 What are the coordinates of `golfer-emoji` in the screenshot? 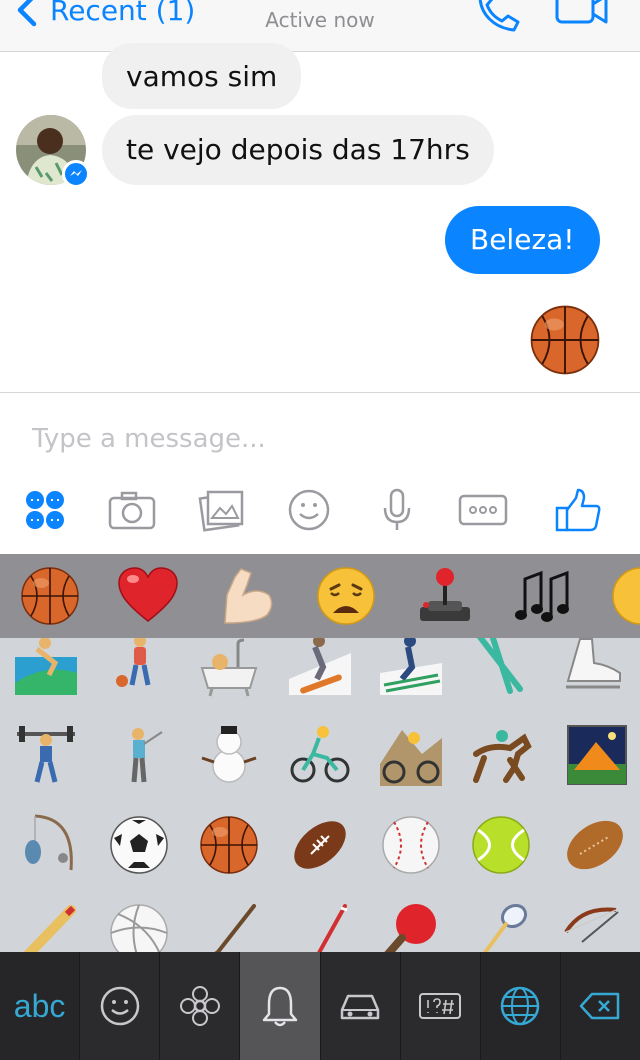 It's located at (139, 755).